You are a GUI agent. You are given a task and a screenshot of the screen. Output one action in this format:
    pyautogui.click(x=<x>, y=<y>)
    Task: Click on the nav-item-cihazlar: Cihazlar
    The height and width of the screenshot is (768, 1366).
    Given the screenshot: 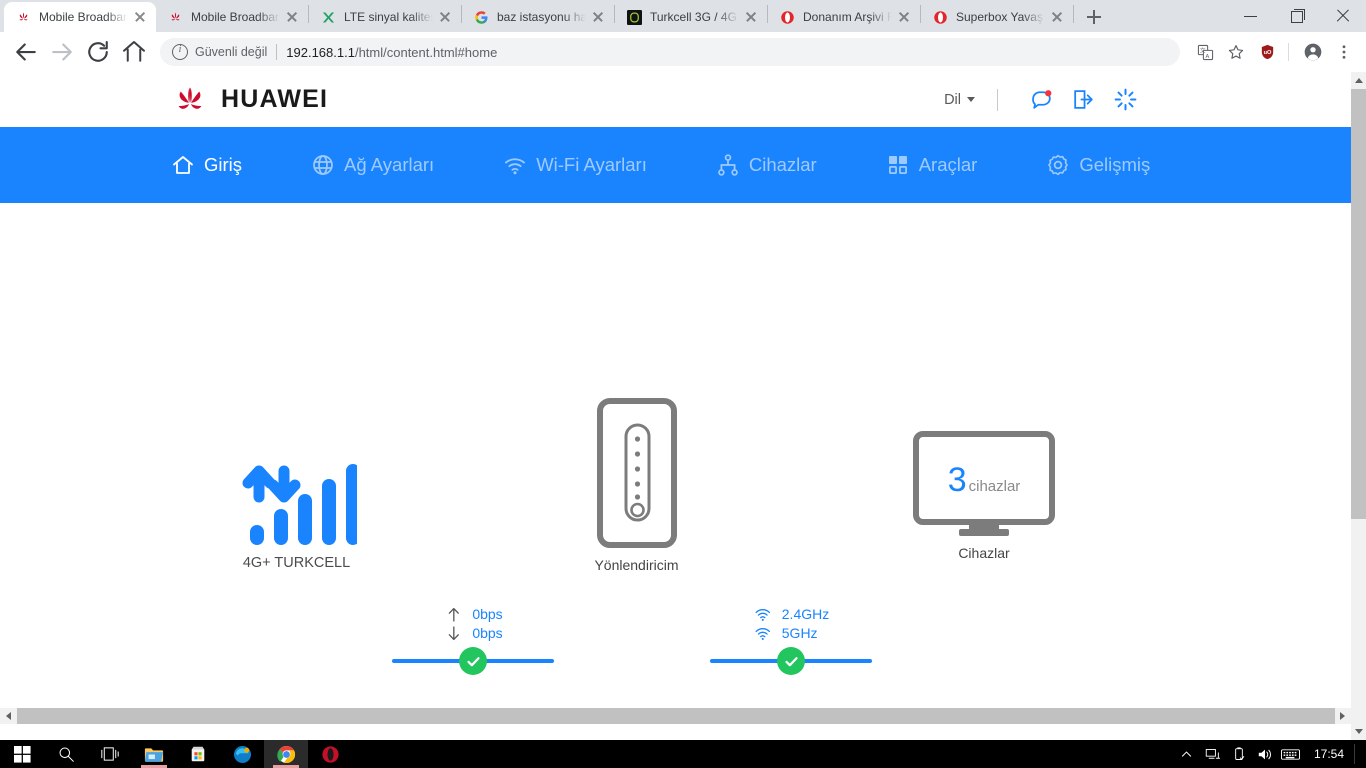 What is the action you would take?
    pyautogui.click(x=766, y=165)
    